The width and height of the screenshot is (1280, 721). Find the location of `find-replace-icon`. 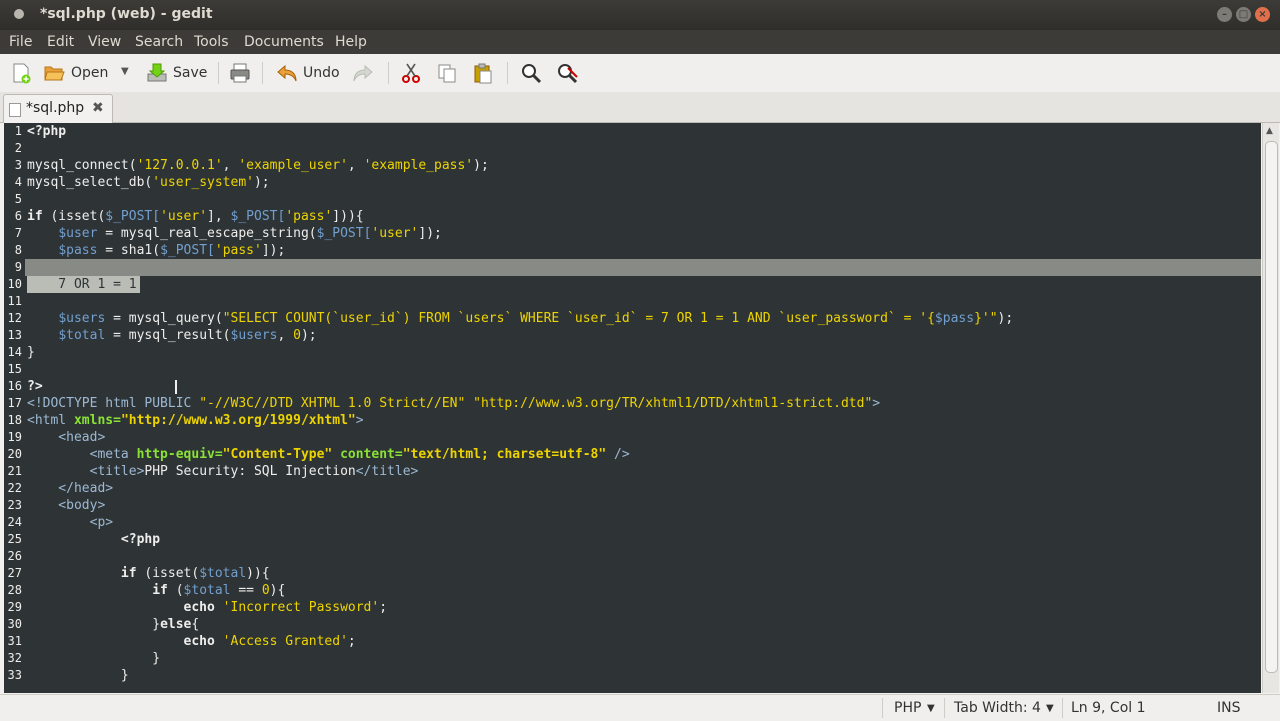

find-replace-icon is located at coordinates (567, 73).